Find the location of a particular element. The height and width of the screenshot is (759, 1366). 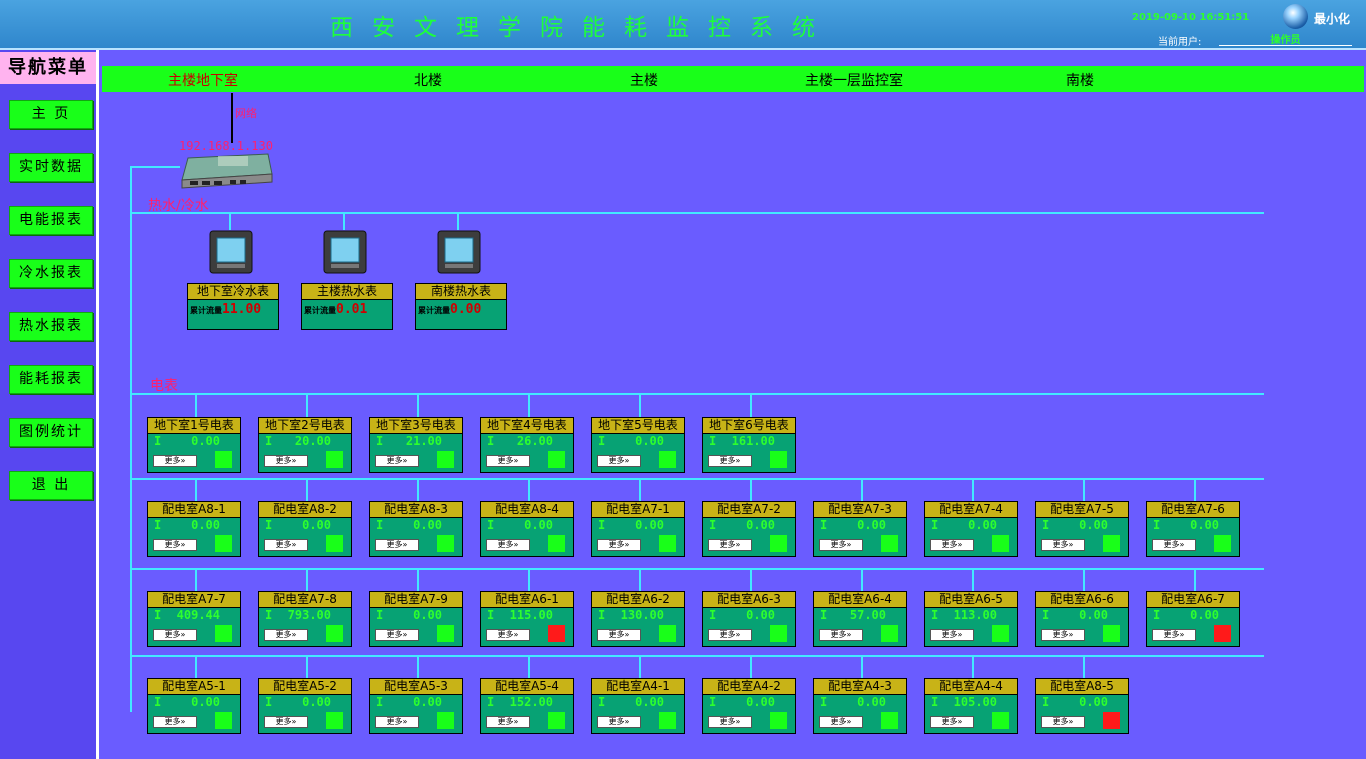

electric-meter-panel: 配电室A6-1 I 115.00 更多» is located at coordinates (527, 619).